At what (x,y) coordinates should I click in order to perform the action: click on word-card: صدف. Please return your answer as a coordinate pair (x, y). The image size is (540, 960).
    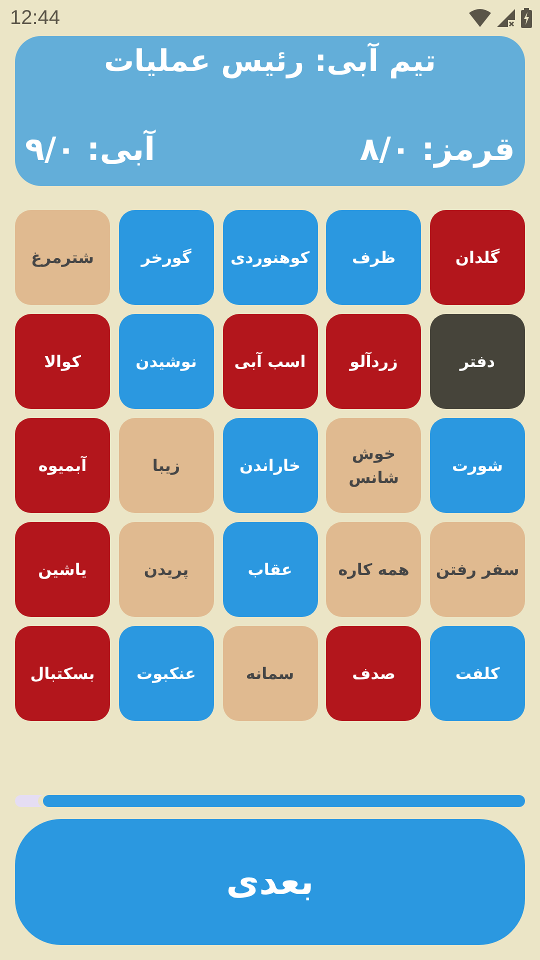
    Looking at the image, I should click on (374, 673).